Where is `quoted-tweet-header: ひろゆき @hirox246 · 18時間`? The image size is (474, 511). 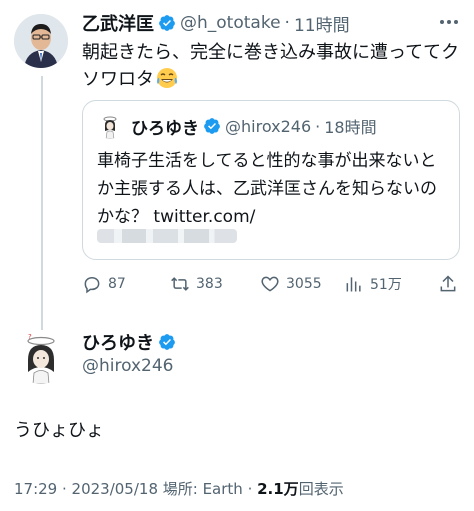
quoted-tweet-header: ひろゆき @hirox246 · 18時間 is located at coordinates (237, 126).